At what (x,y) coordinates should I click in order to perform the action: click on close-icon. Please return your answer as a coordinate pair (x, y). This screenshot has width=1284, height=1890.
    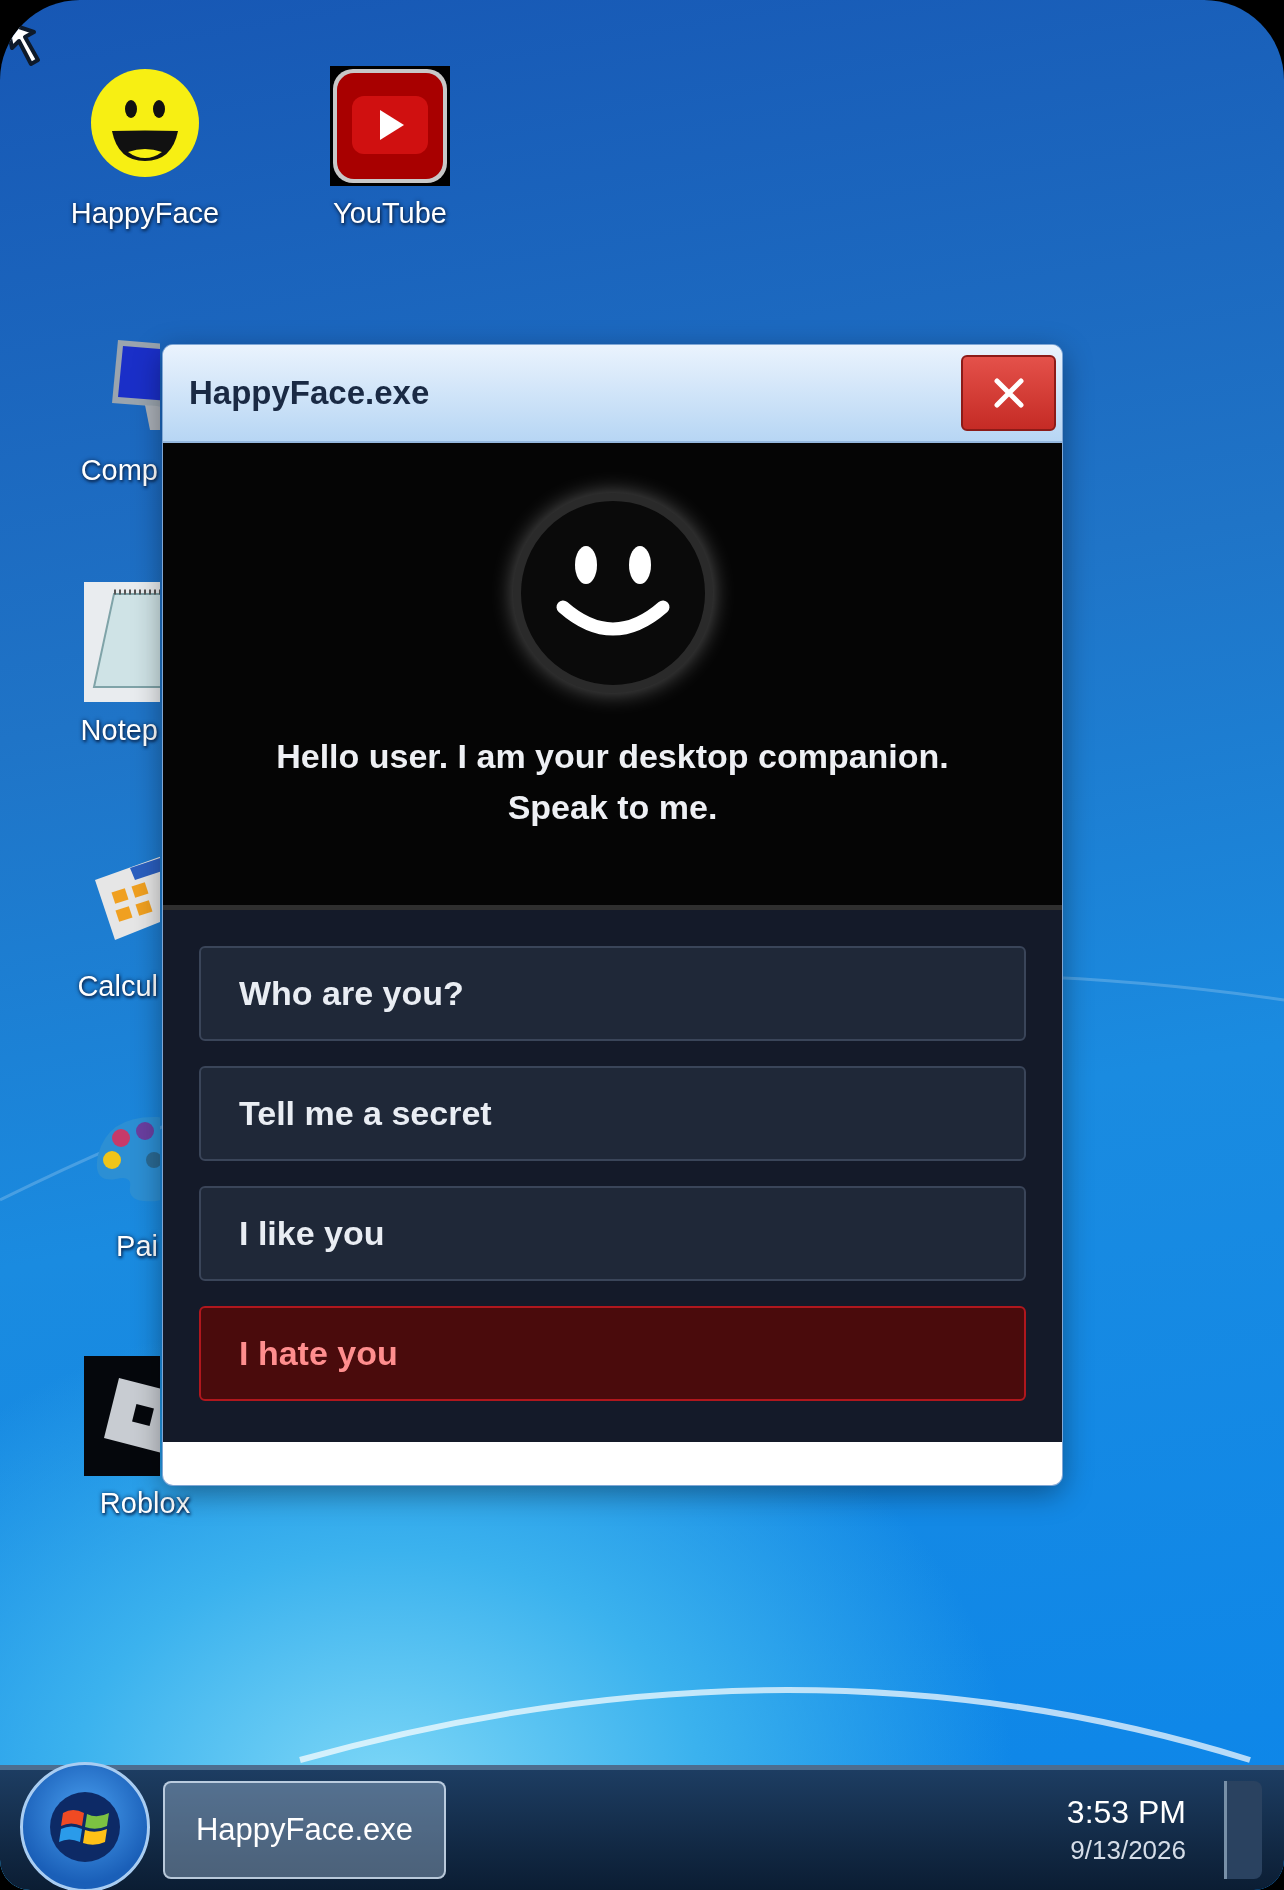
    Looking at the image, I should click on (1008, 393).